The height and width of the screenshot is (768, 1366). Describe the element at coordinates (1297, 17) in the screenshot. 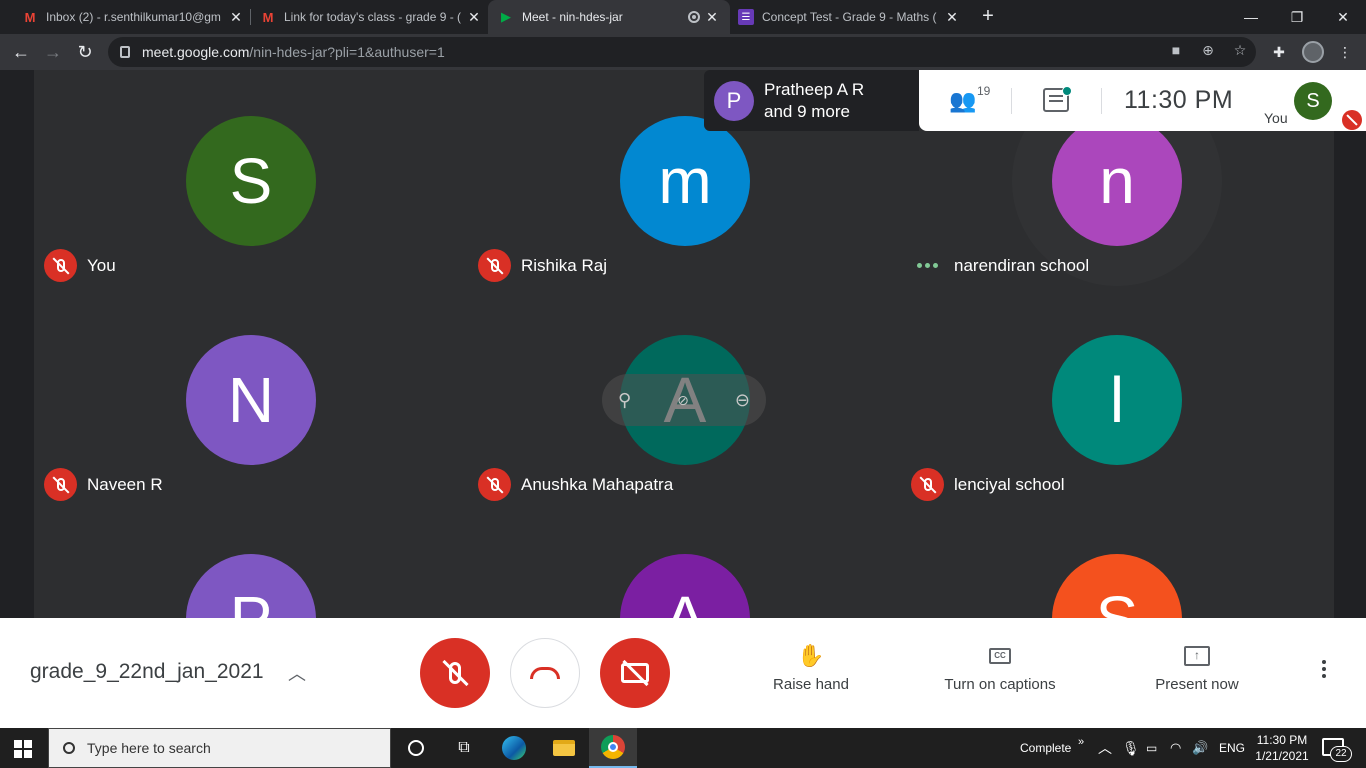

I see `restore-button: ❐` at that location.